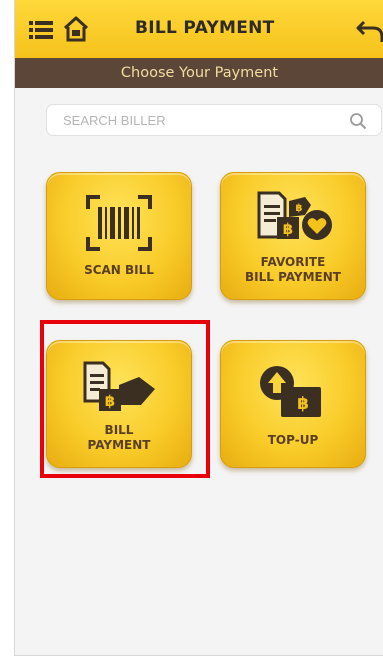 The image size is (383, 656). What do you see at coordinates (125, 399) in the screenshot?
I see `highlight-box` at bounding box center [125, 399].